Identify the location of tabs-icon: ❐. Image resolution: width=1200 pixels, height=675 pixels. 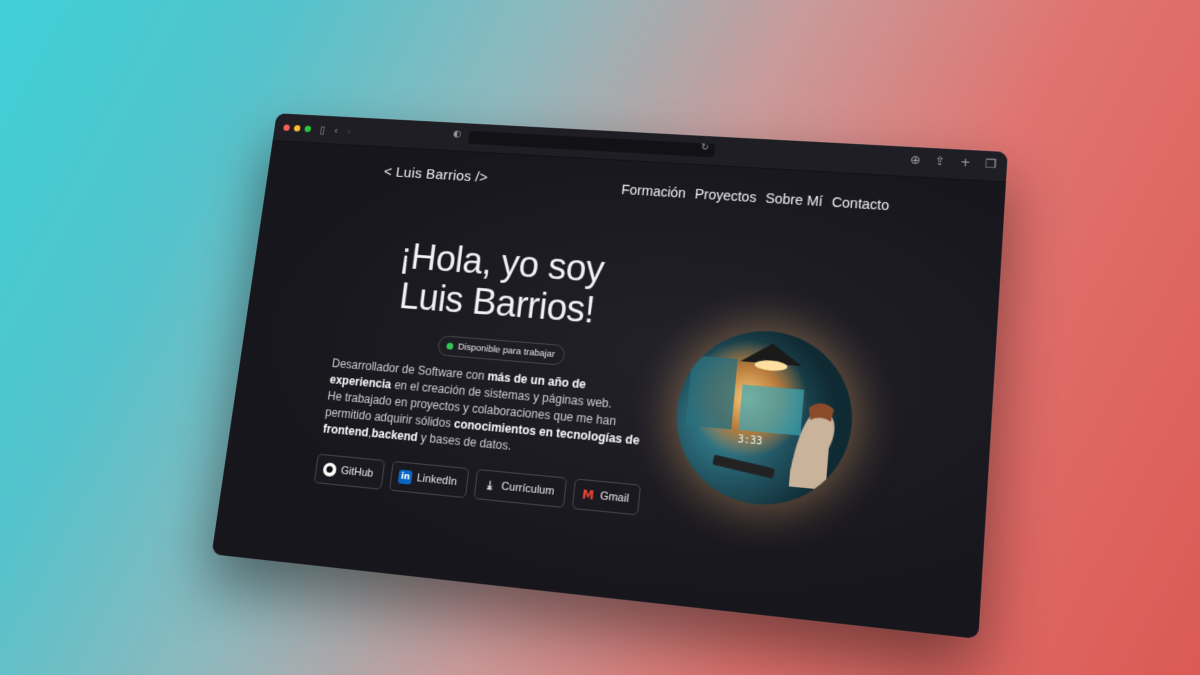
(991, 164).